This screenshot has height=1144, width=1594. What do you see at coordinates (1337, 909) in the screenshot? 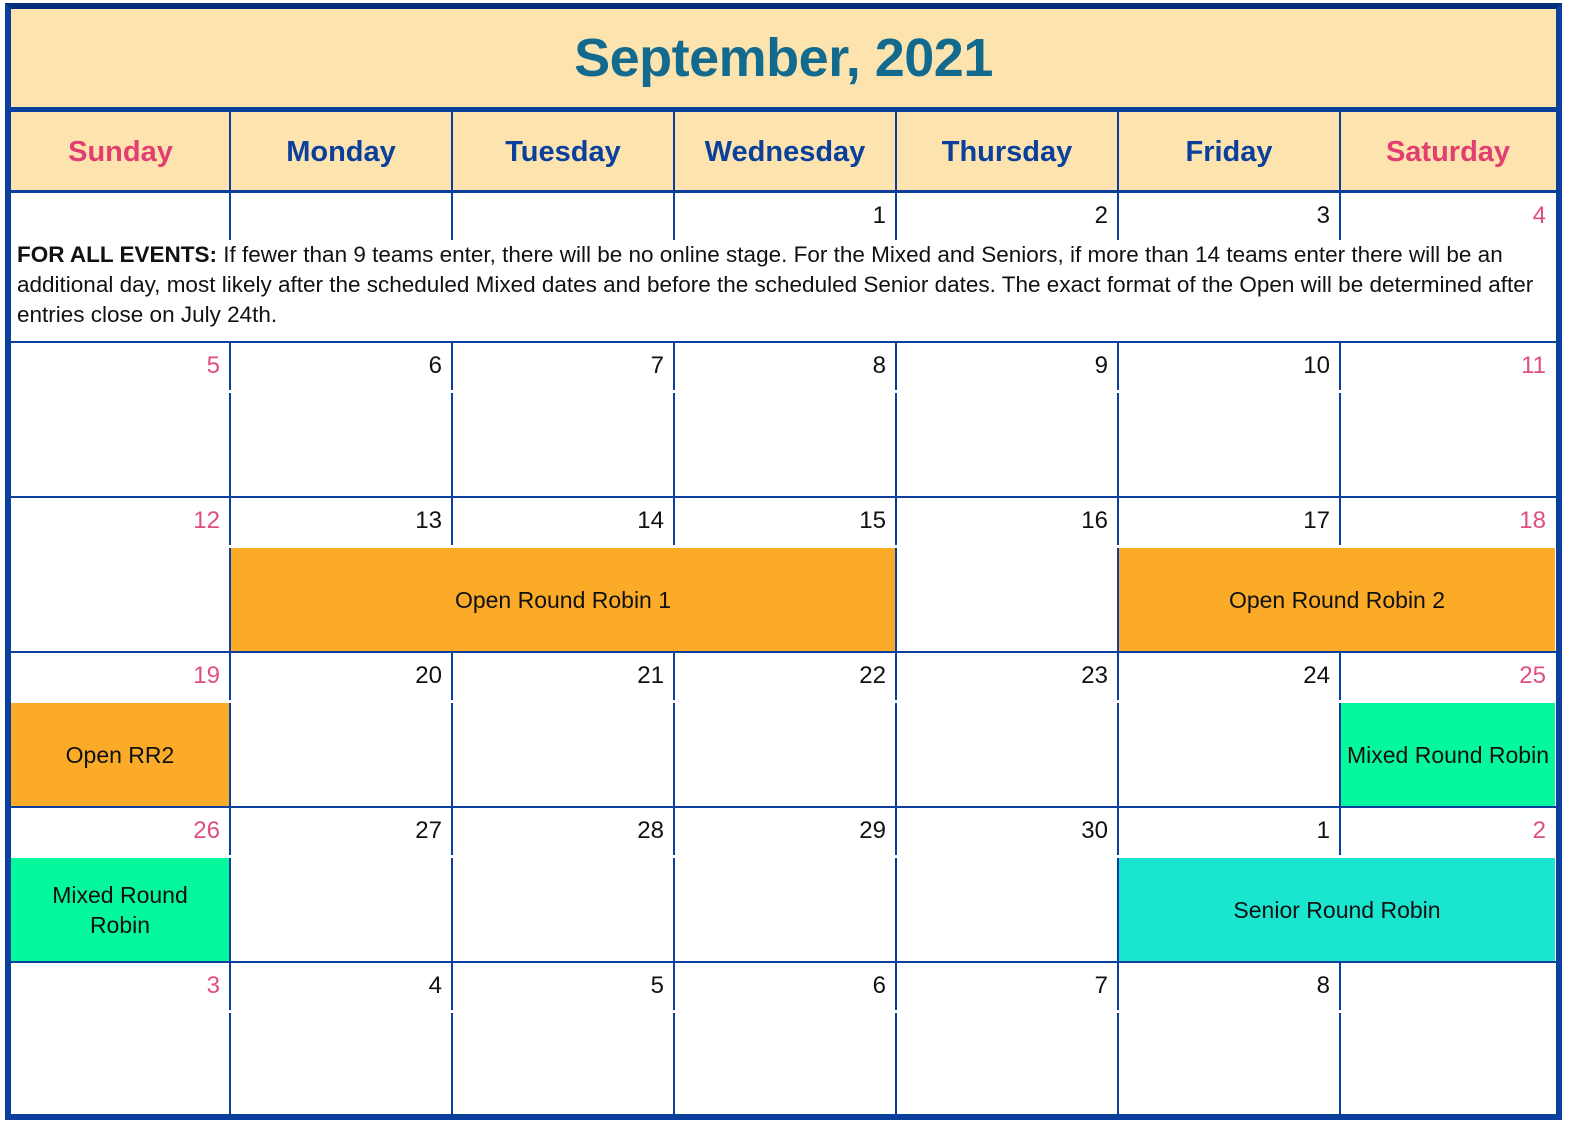
I see `event-senior-round-robin: Senior Round Robin` at bounding box center [1337, 909].